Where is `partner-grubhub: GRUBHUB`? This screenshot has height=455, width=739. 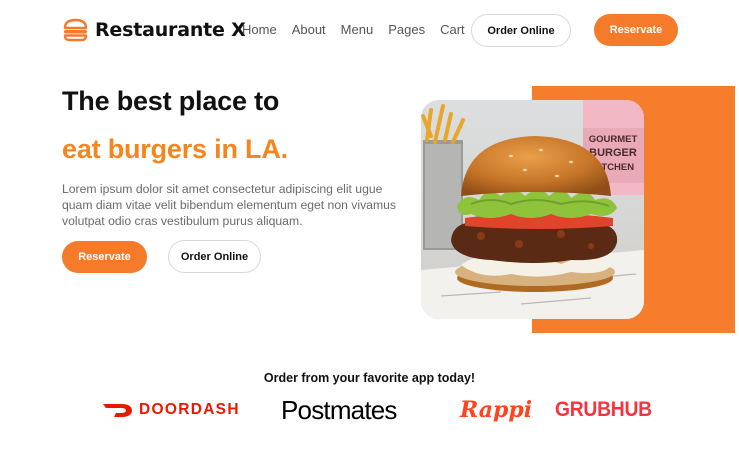
partner-grubhub: GRUBHUB is located at coordinates (607, 410).